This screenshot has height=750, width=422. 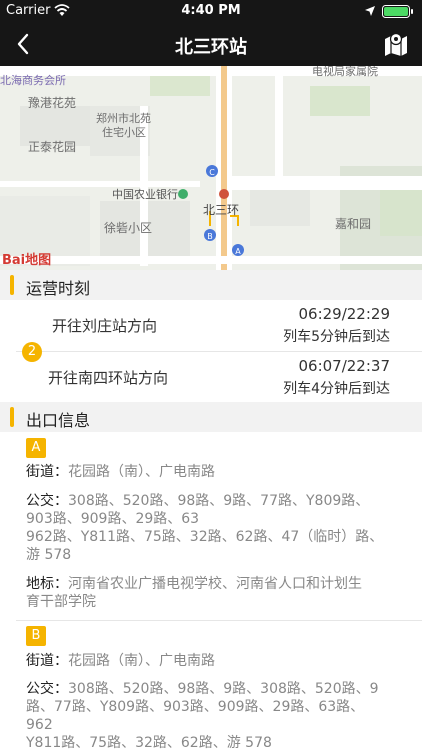 I want to click on schedule-row: 开往南四环站方向 06:07/22:37 列车4分钟后到达, so click(x=211, y=377).